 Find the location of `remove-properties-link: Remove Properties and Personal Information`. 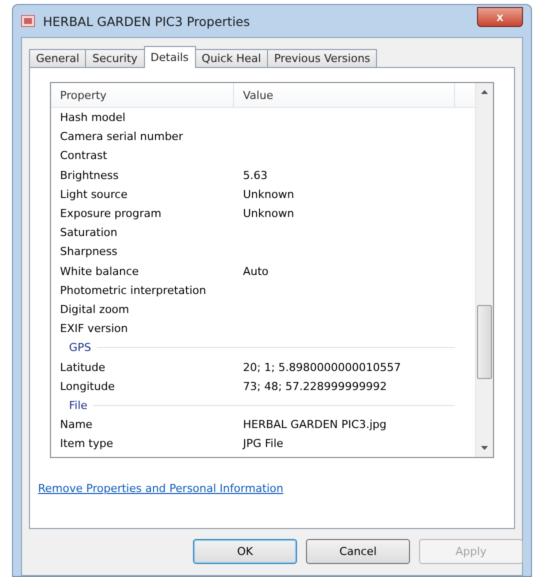

remove-properties-link: Remove Properties and Personal Information is located at coordinates (161, 488).